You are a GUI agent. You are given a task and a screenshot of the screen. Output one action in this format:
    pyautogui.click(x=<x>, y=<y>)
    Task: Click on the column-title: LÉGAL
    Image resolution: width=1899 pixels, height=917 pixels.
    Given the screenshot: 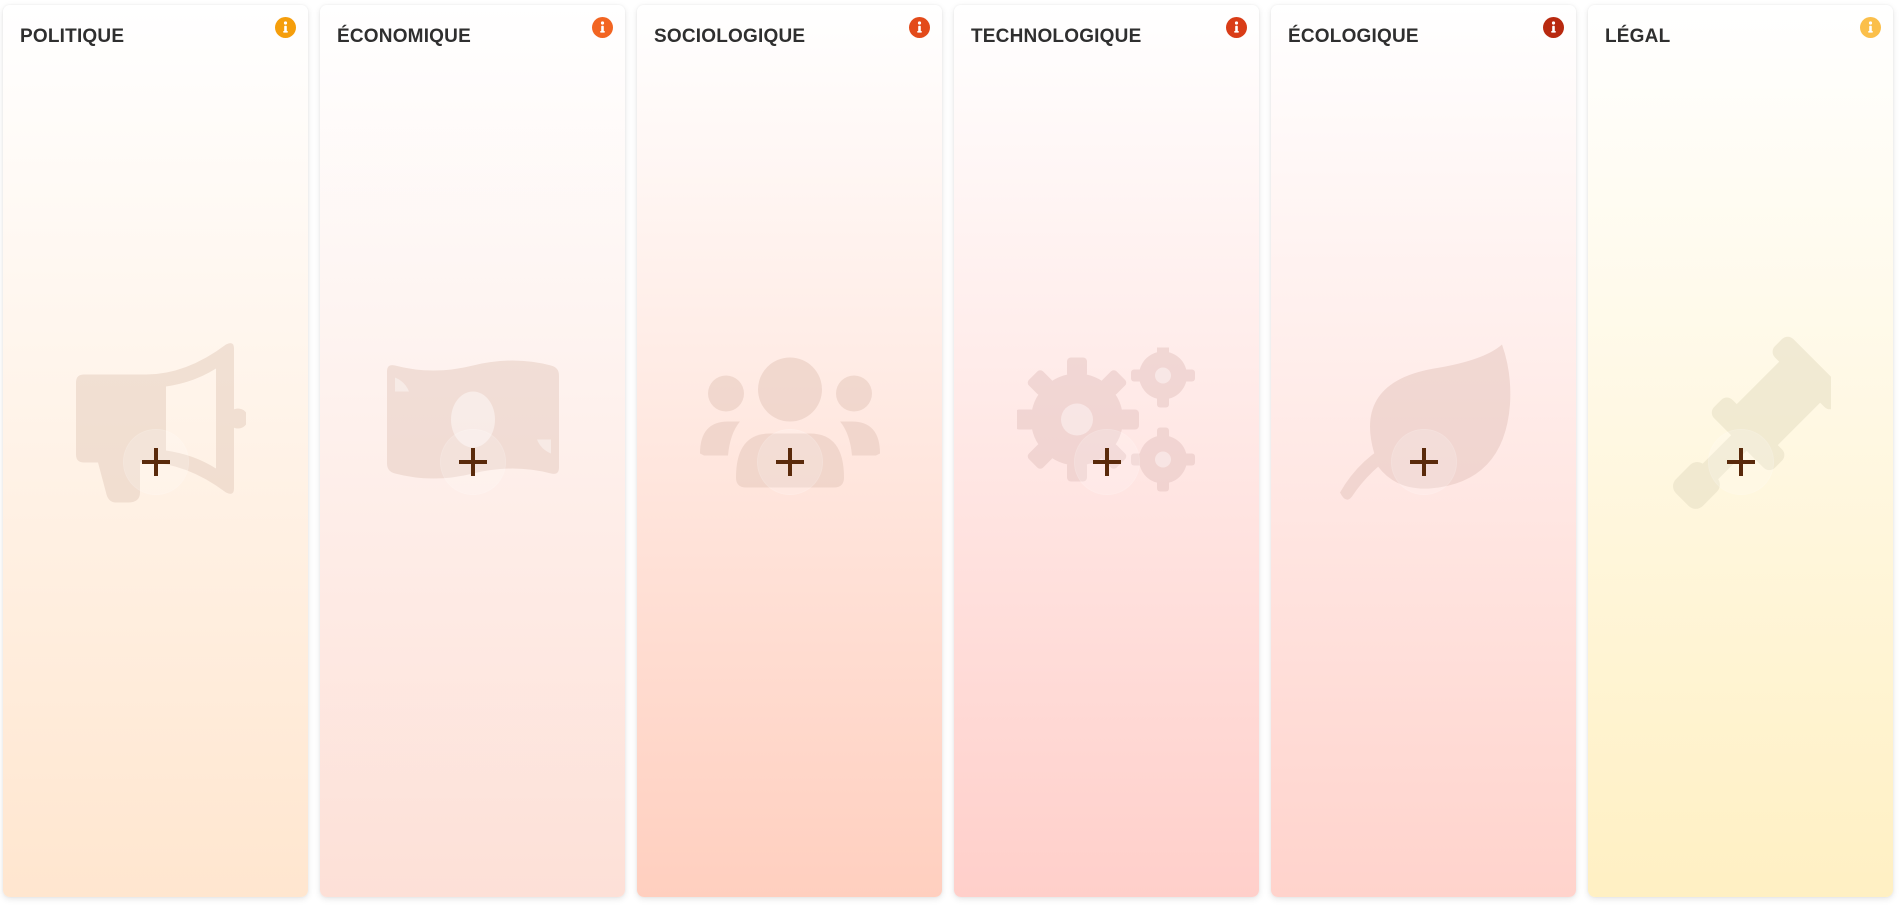 What is the action you would take?
    pyautogui.click(x=1638, y=36)
    